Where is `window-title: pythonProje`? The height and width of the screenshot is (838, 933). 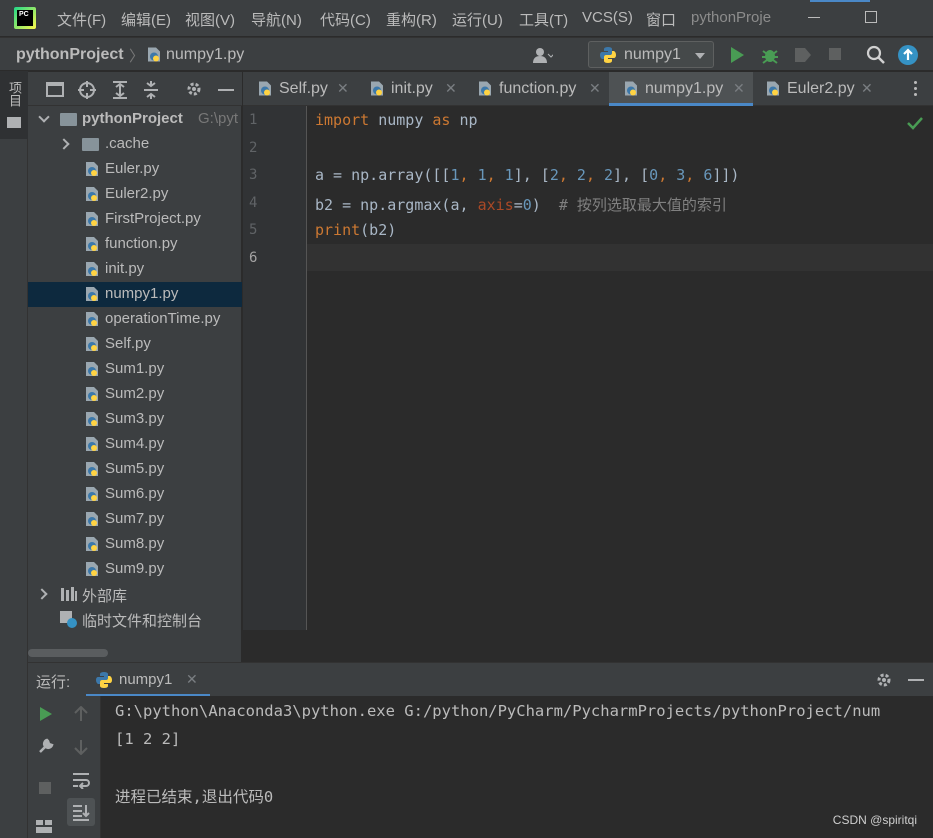
window-title: pythonProje is located at coordinates (731, 17).